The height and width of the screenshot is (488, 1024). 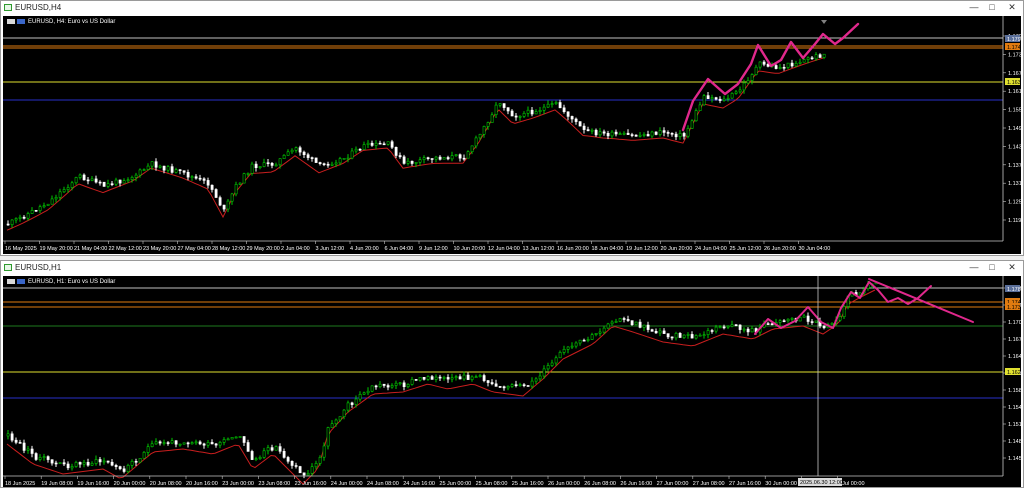 I want to click on symbol-text-h1: EURUSD, H1: Euro vs US Dollar, so click(x=72, y=282).